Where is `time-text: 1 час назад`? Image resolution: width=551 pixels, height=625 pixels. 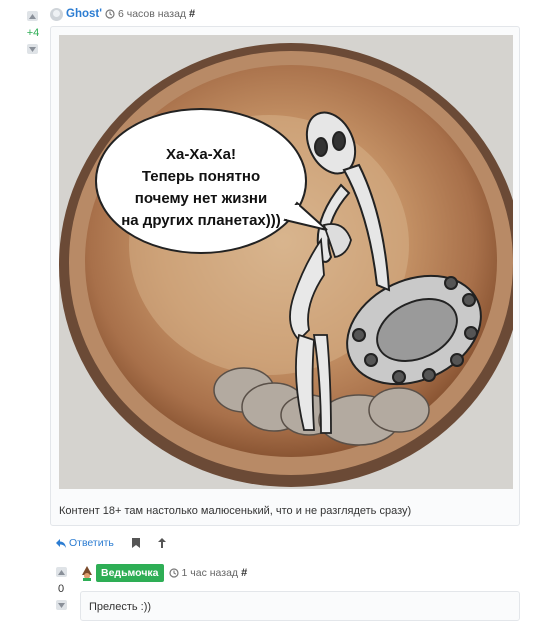 time-text: 1 час назад is located at coordinates (210, 573).